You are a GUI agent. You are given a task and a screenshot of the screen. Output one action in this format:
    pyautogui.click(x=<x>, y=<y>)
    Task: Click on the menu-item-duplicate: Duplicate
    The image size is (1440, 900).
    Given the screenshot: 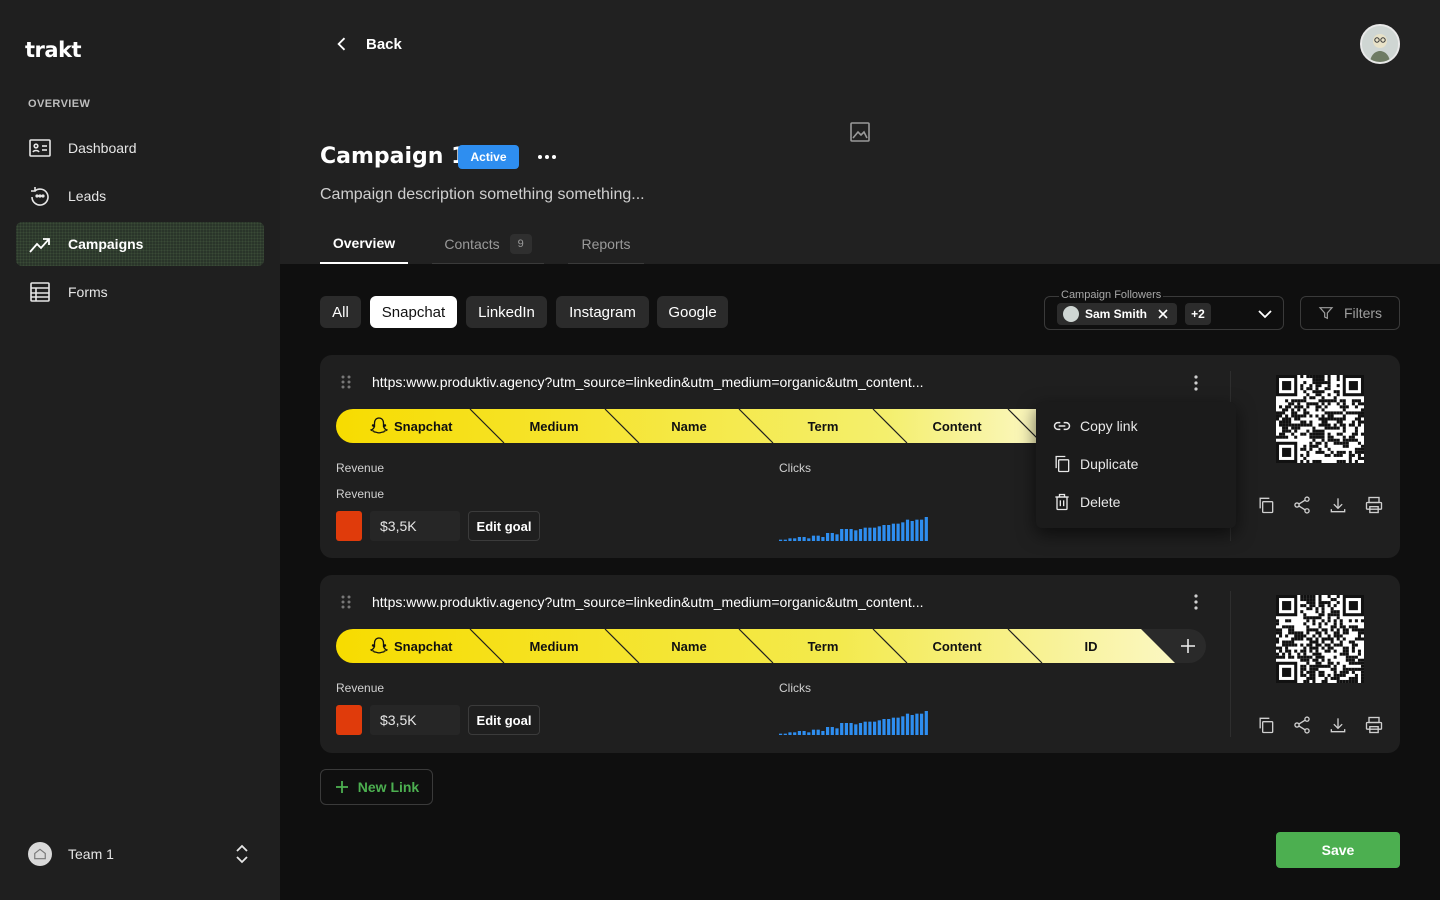 What is the action you would take?
    pyautogui.click(x=1136, y=464)
    